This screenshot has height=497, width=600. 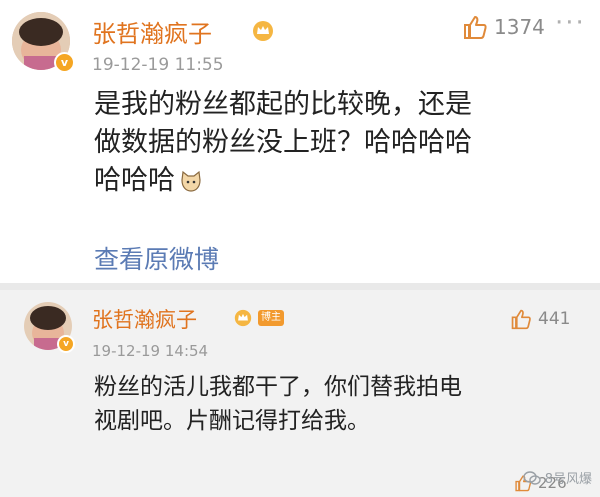 I want to click on like-count: 1374, so click(x=519, y=27).